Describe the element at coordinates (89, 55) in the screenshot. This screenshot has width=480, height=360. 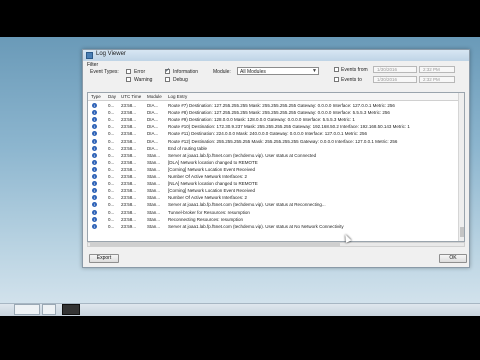
I see `app-icon` at that location.